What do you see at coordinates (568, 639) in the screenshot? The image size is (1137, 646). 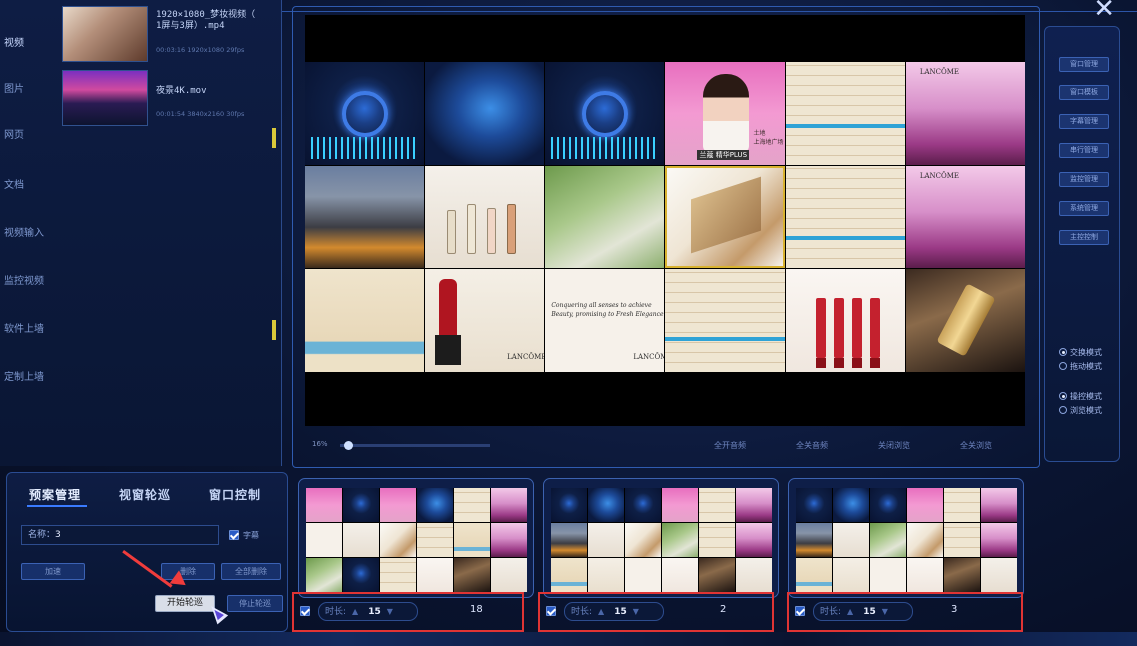 I see `bottom-decoration` at bounding box center [568, 639].